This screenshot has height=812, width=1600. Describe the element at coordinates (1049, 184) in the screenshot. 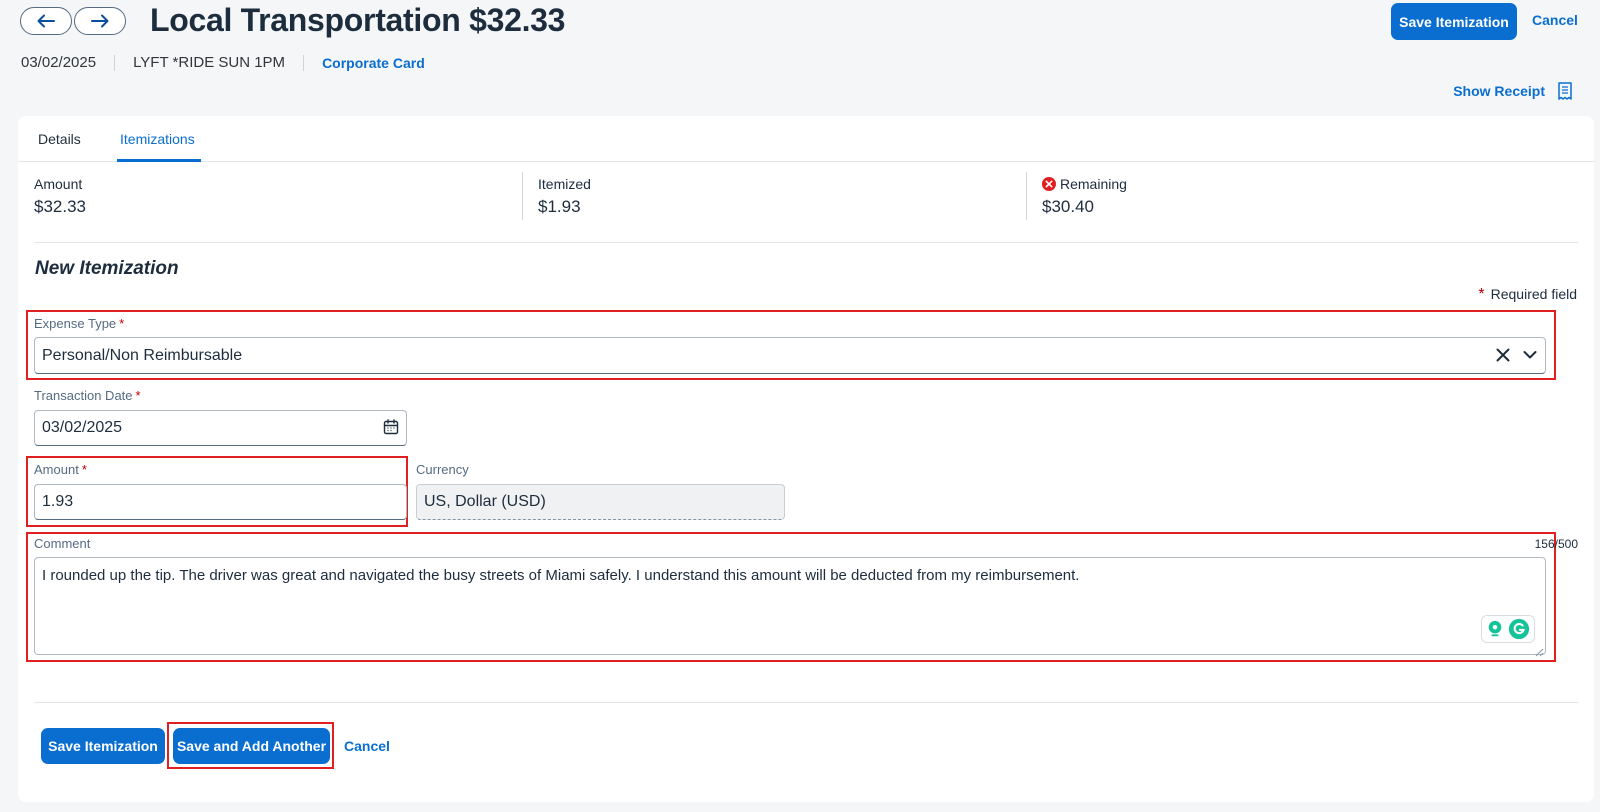

I see `error-icon` at that location.